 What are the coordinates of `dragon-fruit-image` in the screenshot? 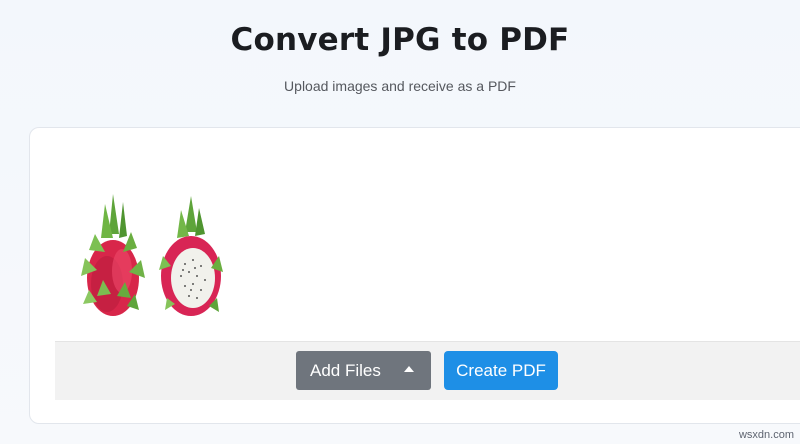 It's located at (152, 255).